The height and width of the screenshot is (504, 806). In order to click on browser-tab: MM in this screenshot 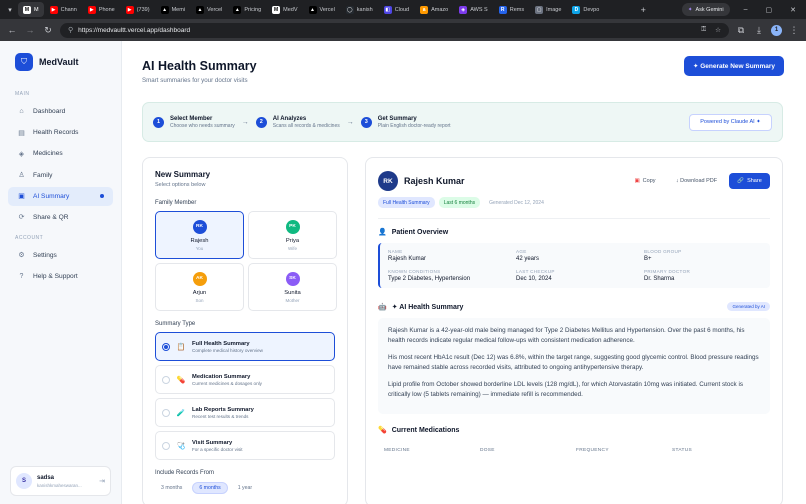, I will do `click(31, 9)`.